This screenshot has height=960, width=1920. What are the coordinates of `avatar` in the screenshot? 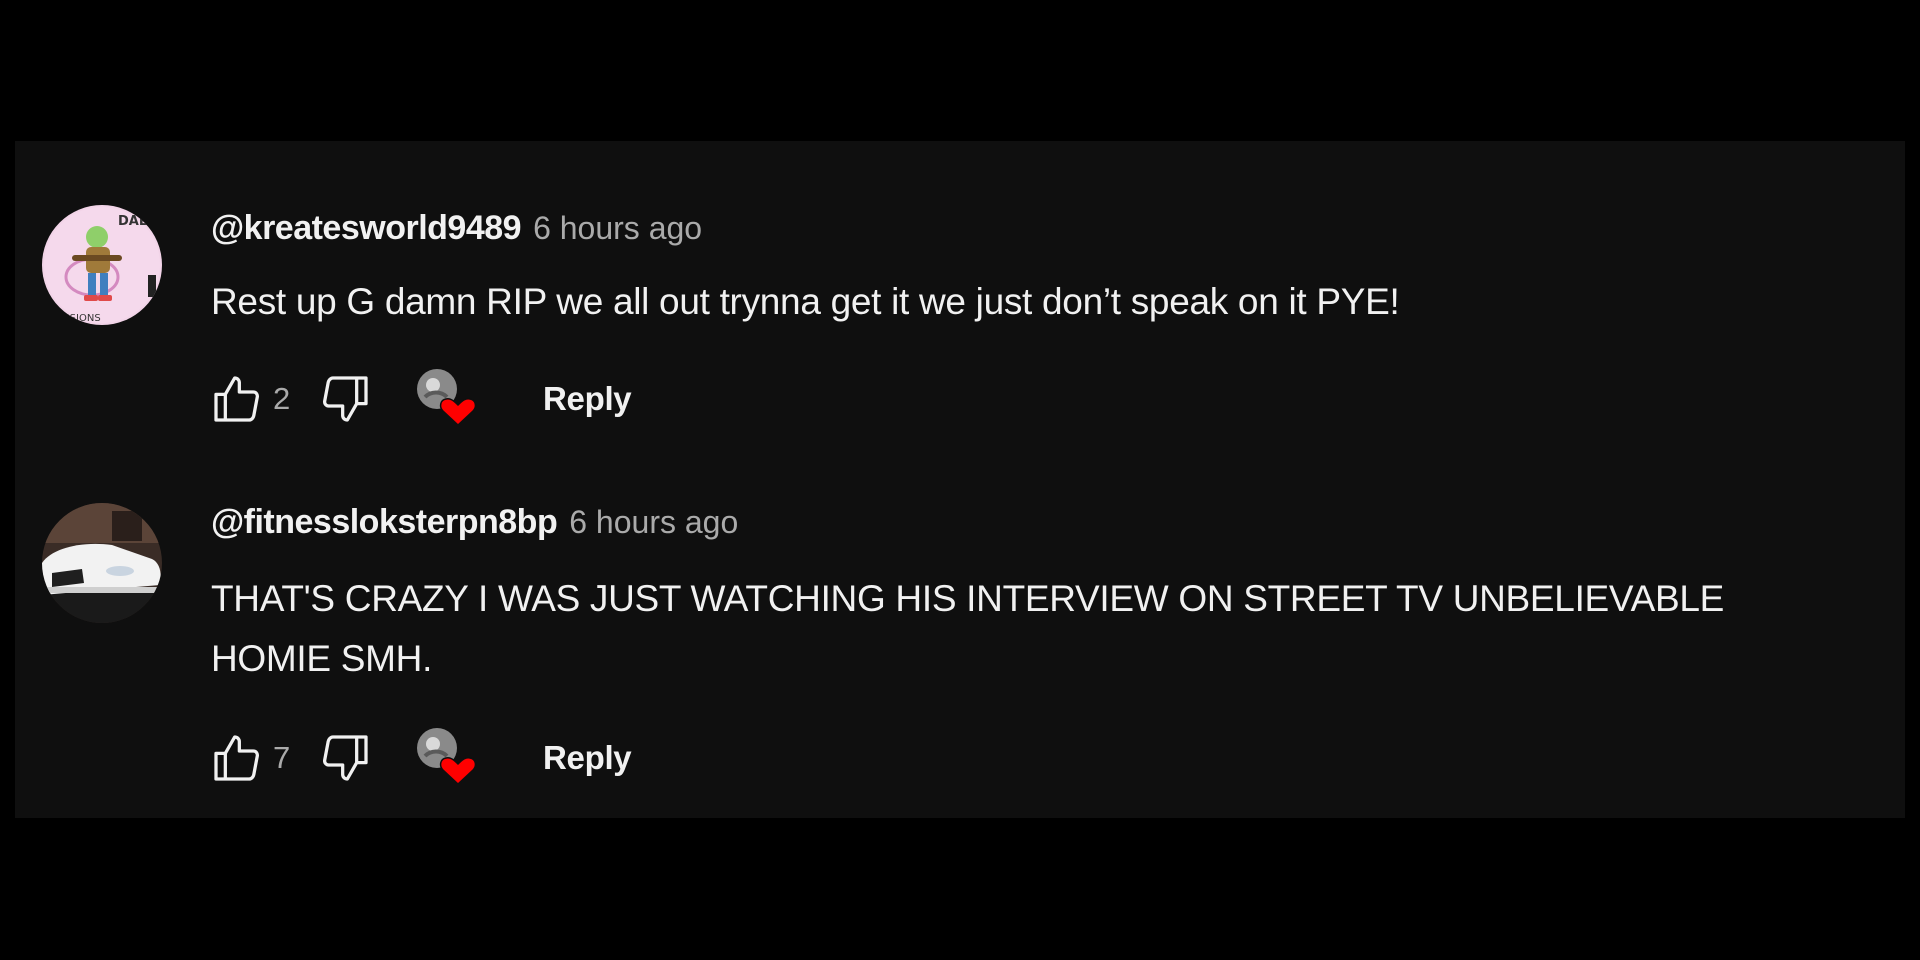 It's located at (102, 563).